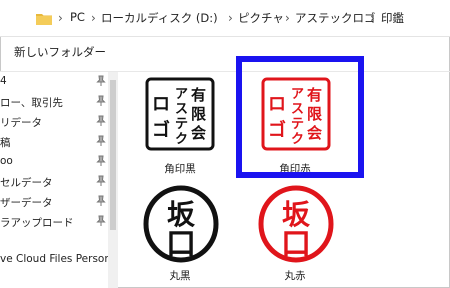  I want to click on nav-item: ラアップロード, so click(59, 222).